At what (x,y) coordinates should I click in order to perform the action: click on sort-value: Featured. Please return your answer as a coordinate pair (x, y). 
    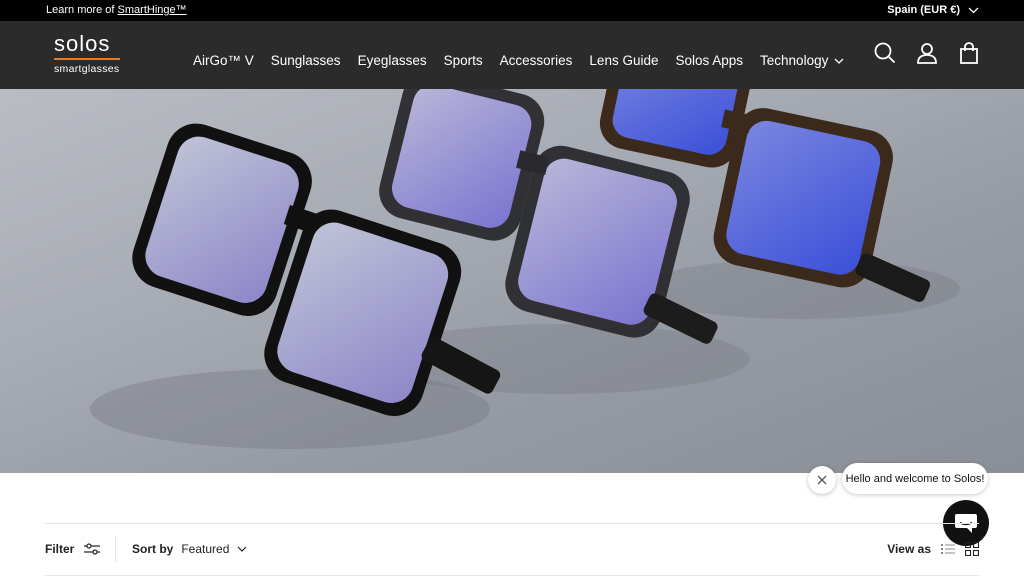
    Looking at the image, I should click on (205, 549).